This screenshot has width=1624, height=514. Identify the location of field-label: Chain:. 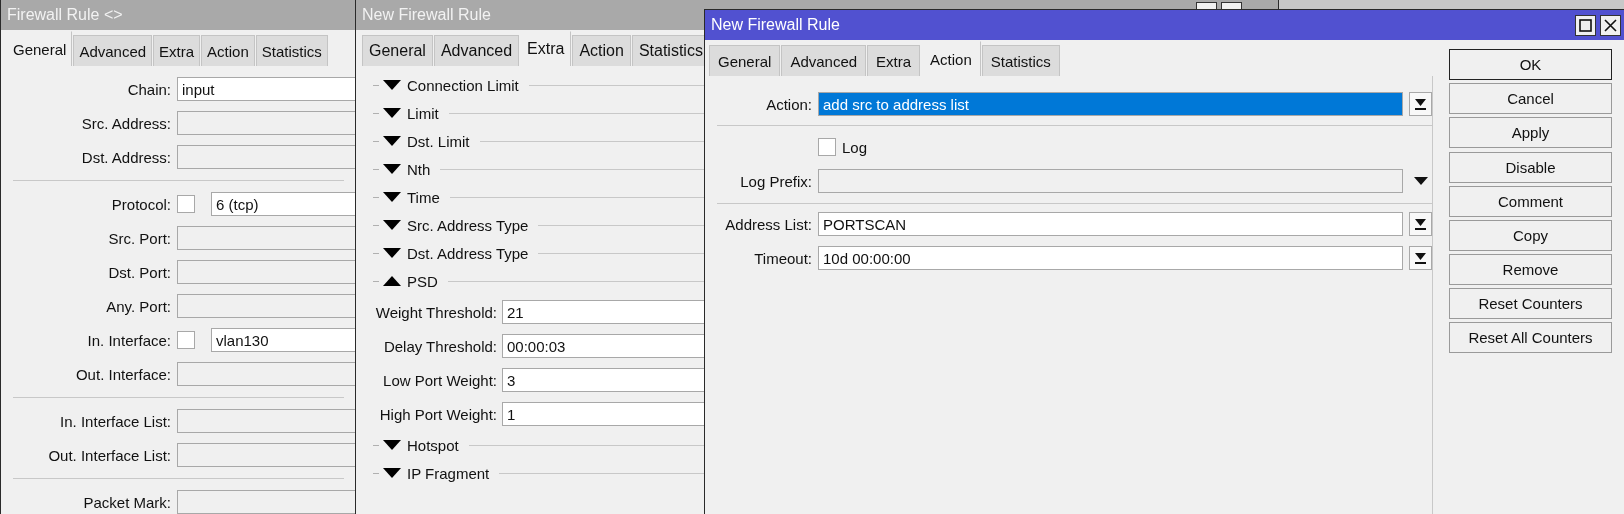
(148, 89).